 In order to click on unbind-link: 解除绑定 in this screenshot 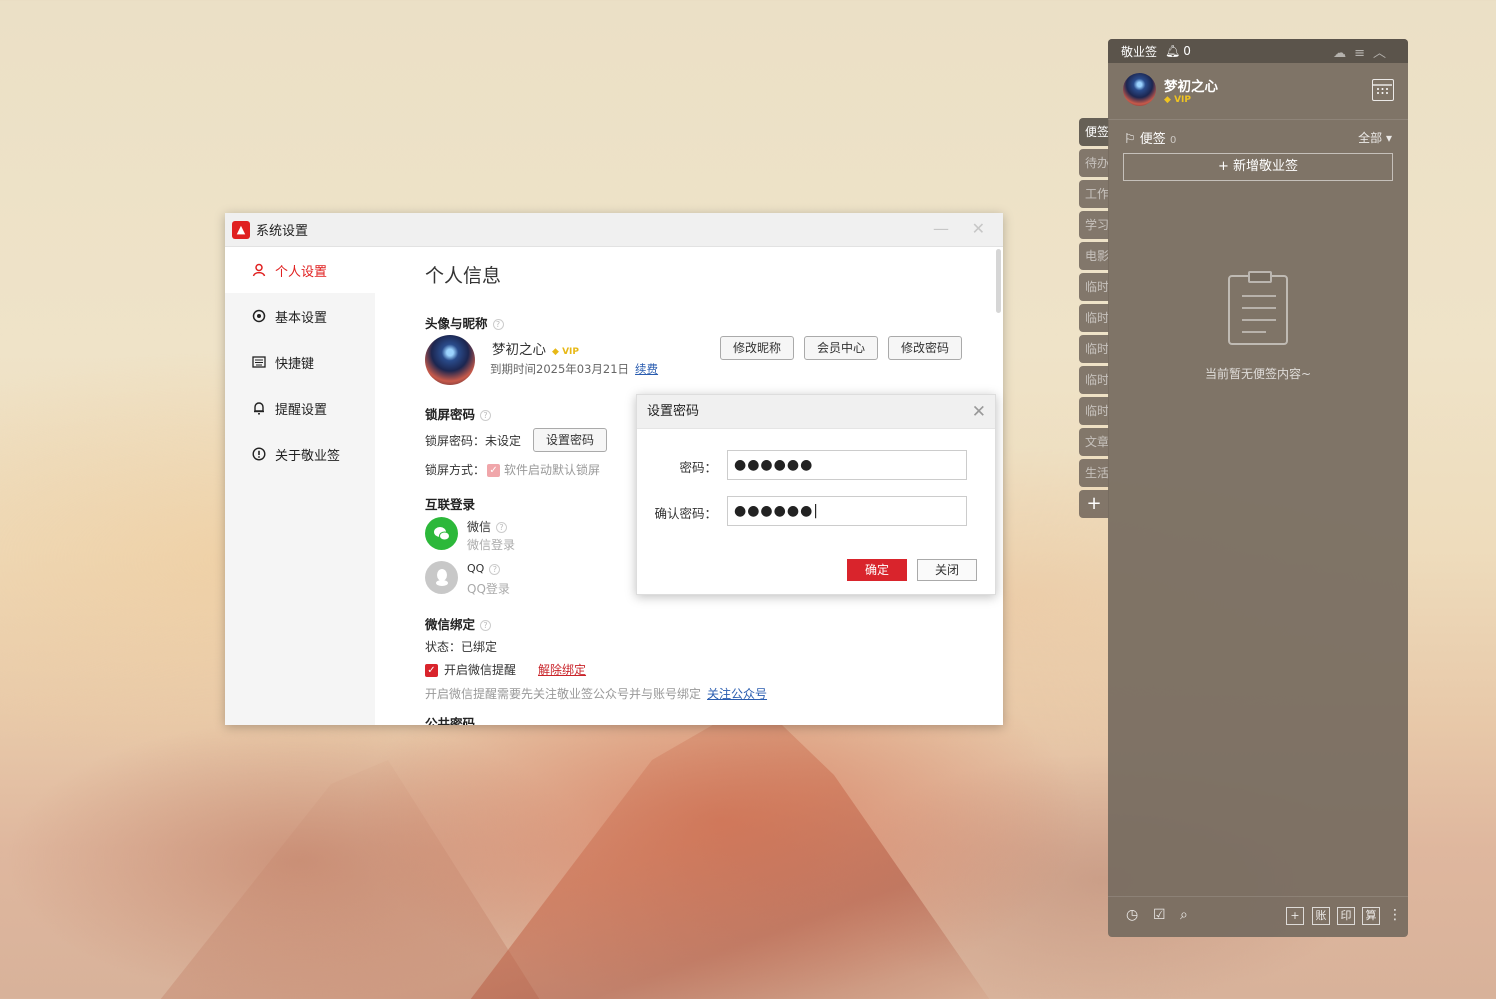, I will do `click(562, 670)`.